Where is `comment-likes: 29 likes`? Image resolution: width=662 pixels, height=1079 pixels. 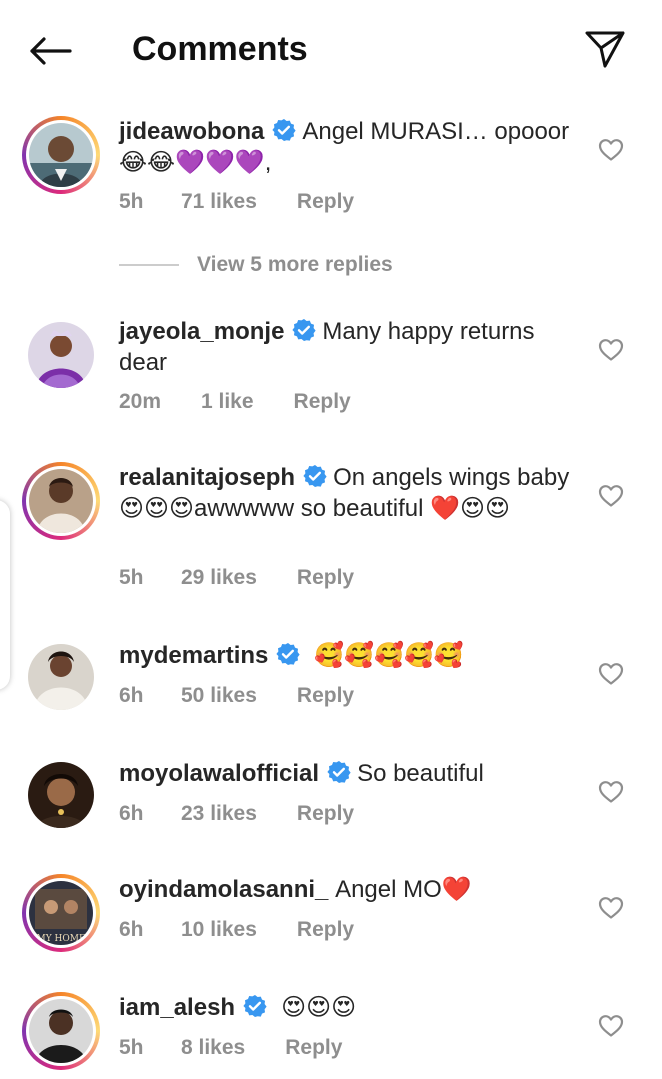
comment-likes: 29 likes is located at coordinates (219, 578).